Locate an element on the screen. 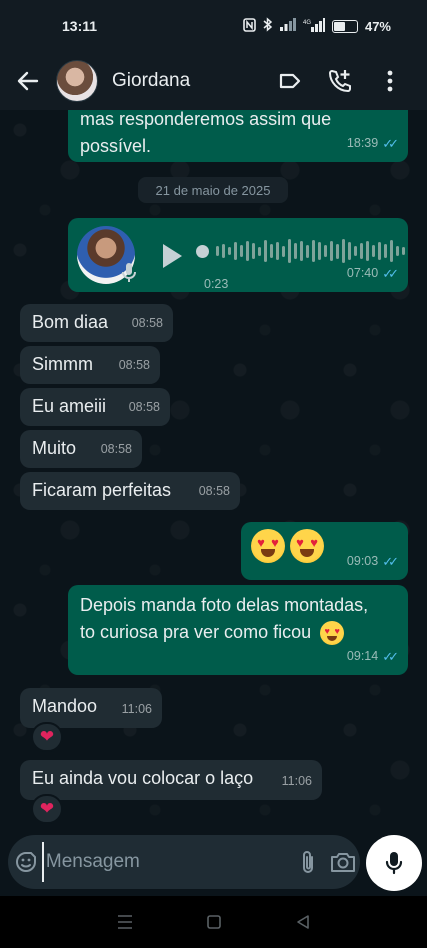  message-text: Ficaram perfeitas is located at coordinates (102, 490).